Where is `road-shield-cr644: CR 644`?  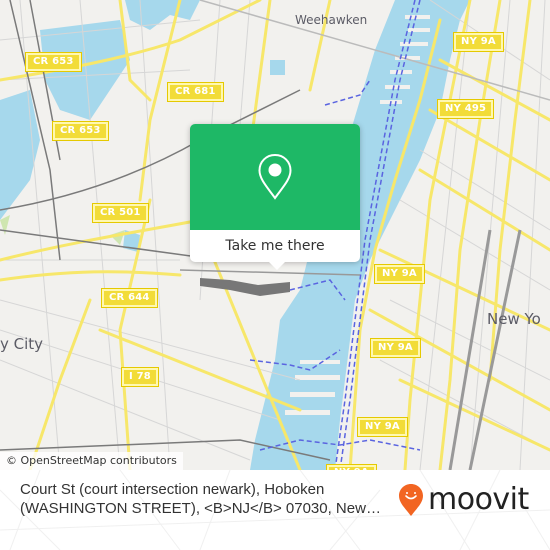
road-shield-cr644: CR 644 is located at coordinates (129, 298).